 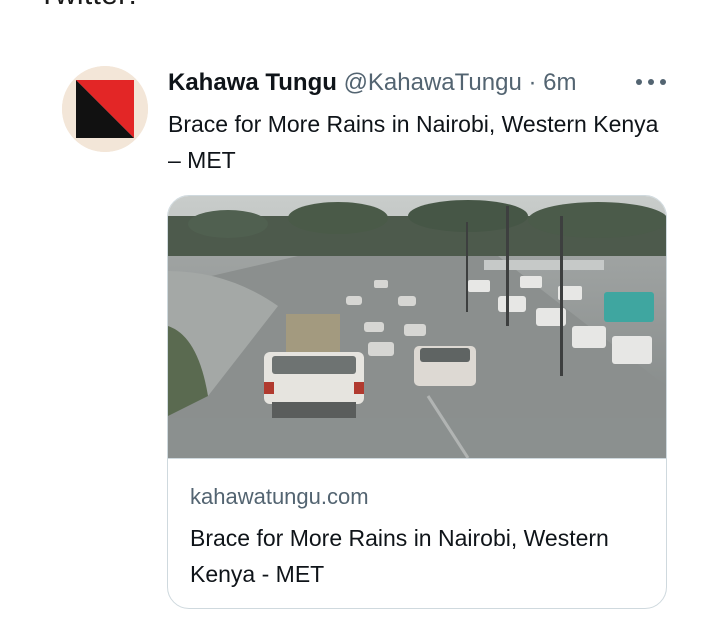 I want to click on avatar, so click(x=105, y=109).